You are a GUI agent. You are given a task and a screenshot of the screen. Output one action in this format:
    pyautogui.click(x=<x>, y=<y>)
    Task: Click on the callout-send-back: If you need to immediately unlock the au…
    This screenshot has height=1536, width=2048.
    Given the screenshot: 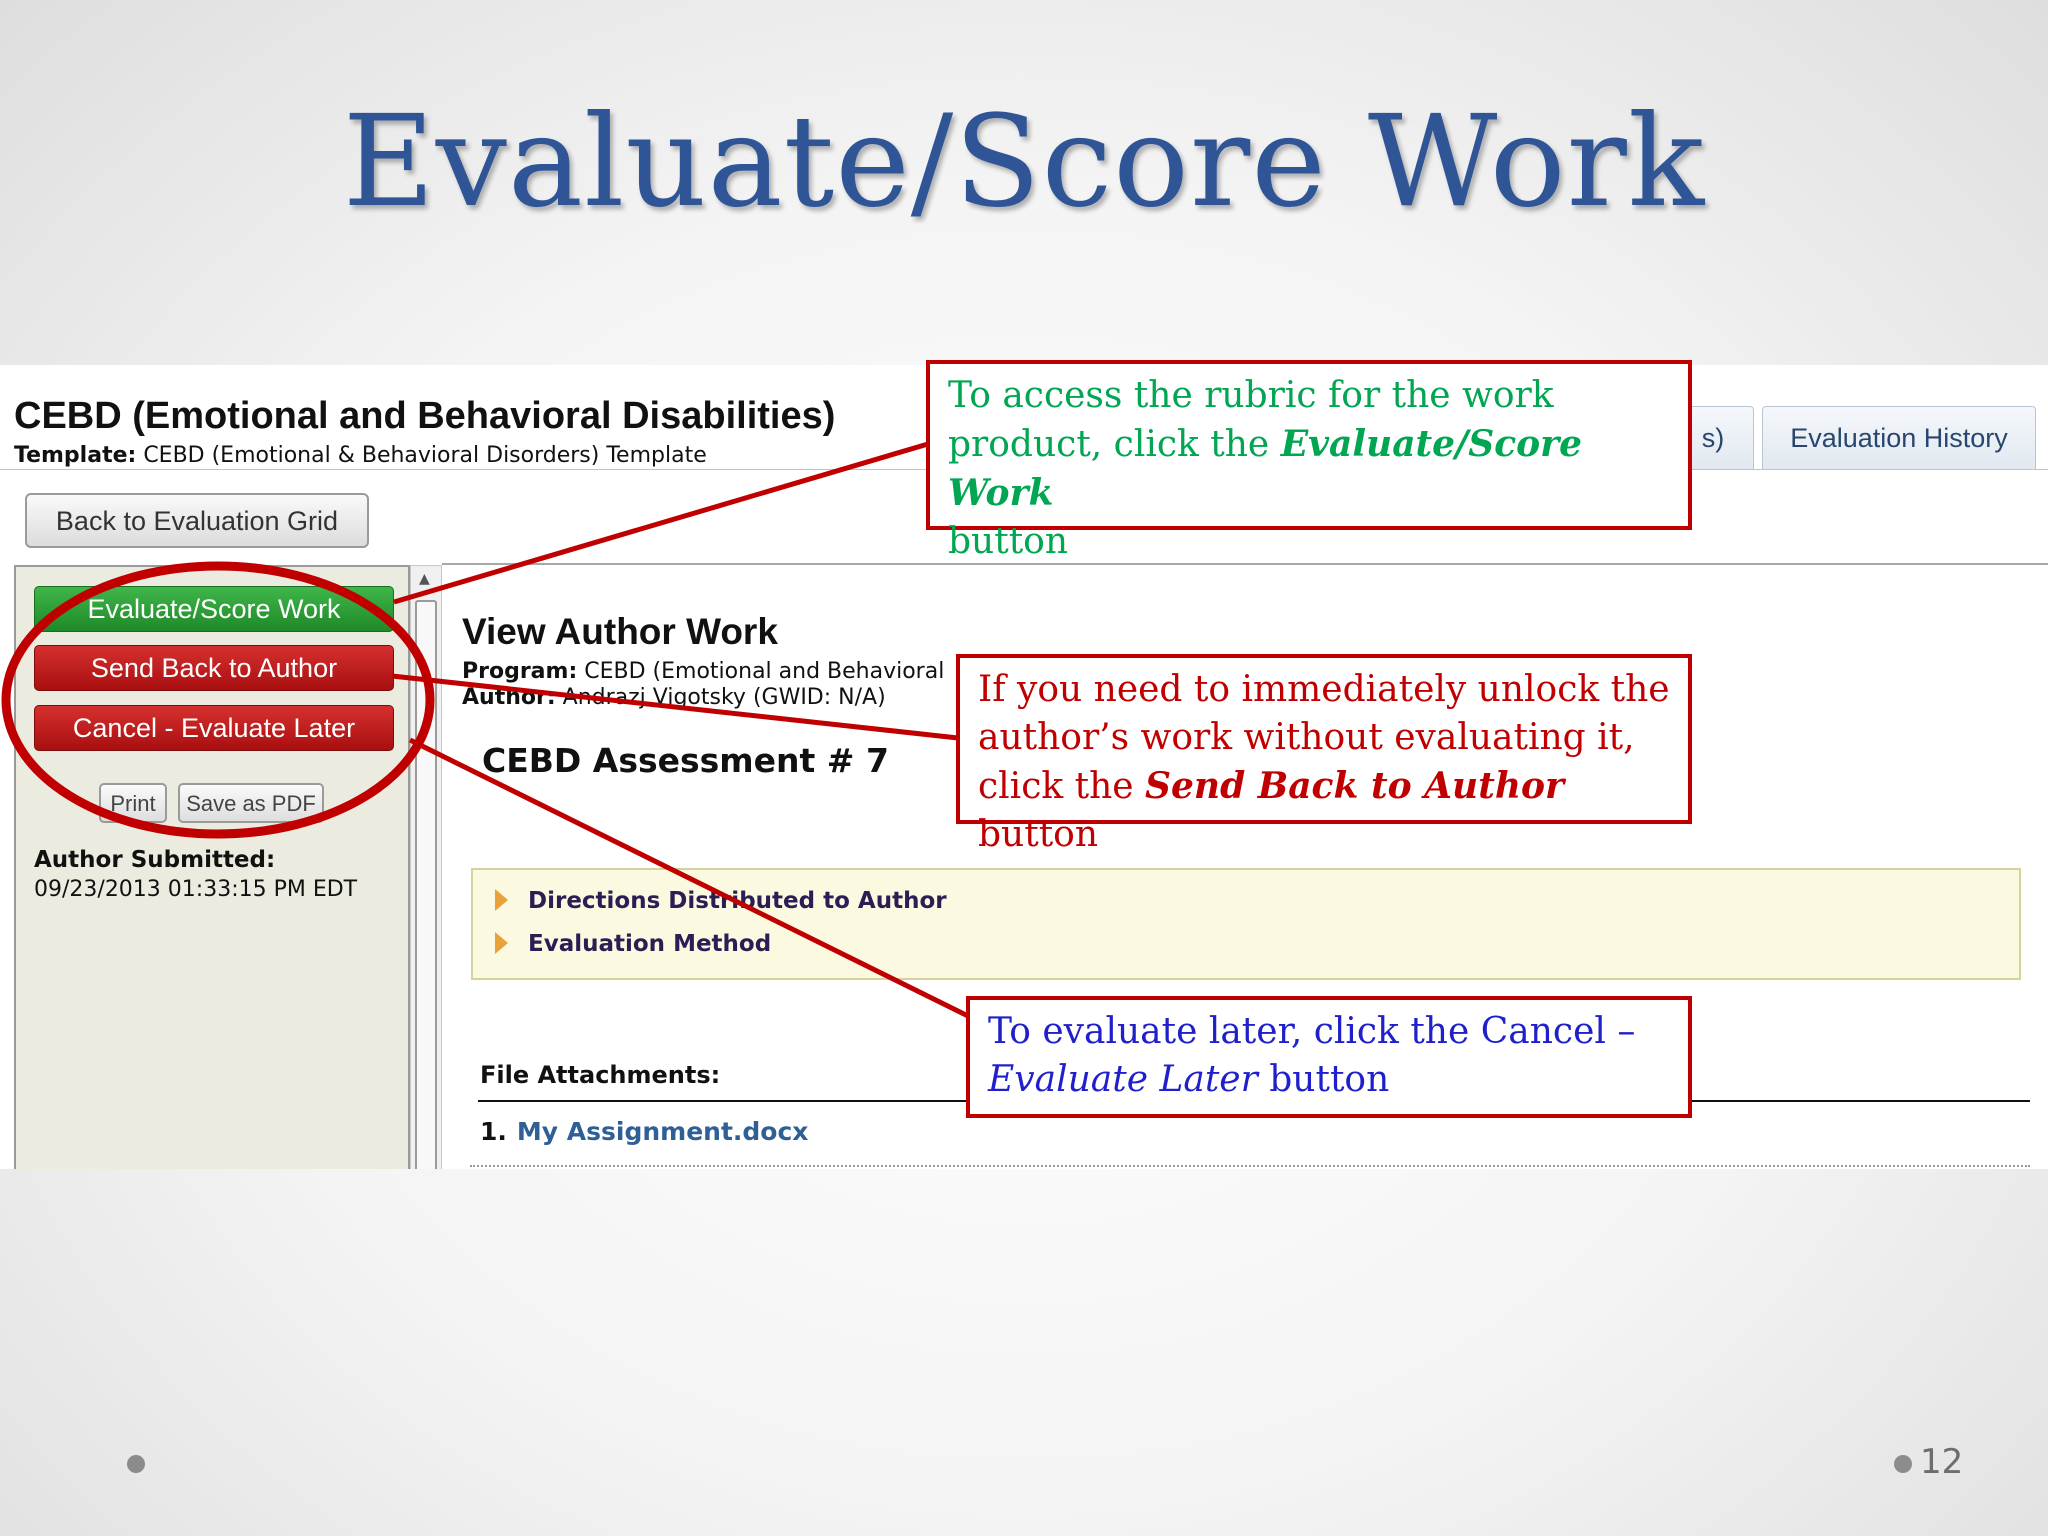 What is the action you would take?
    pyautogui.click(x=1324, y=754)
    